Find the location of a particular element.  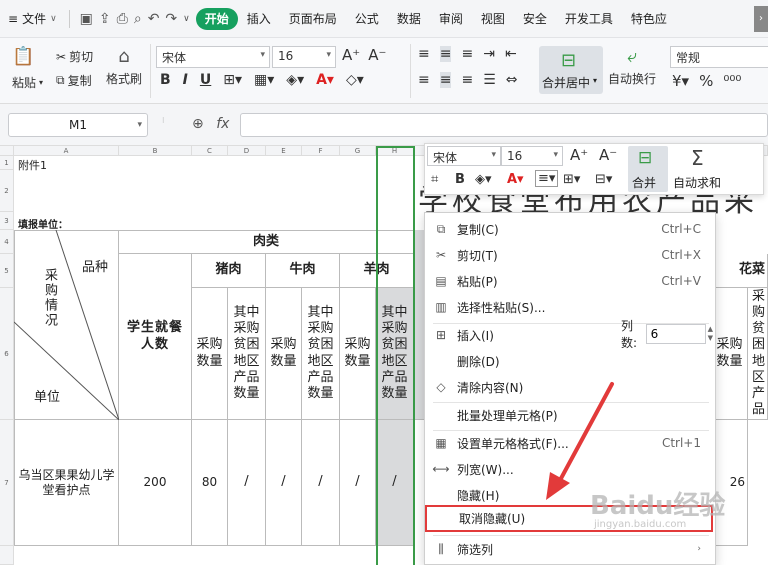

beef-poor-qty-cell: / is located at coordinates (321, 483).